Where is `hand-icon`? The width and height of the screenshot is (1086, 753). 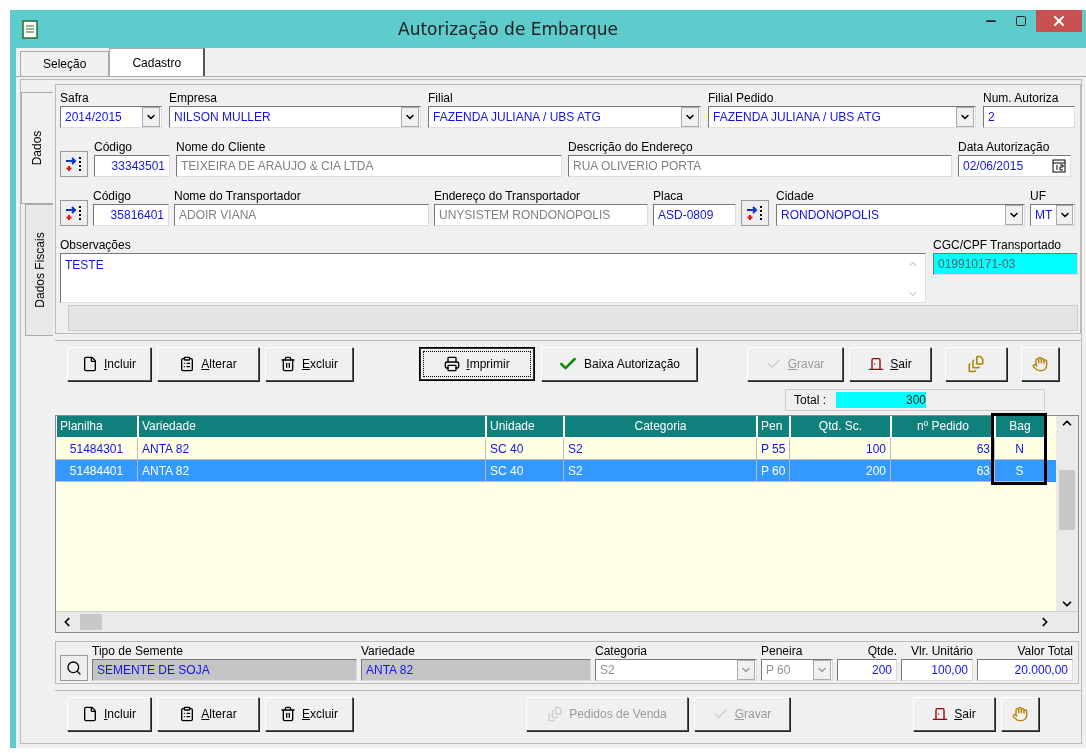
hand-icon is located at coordinates (1040, 364).